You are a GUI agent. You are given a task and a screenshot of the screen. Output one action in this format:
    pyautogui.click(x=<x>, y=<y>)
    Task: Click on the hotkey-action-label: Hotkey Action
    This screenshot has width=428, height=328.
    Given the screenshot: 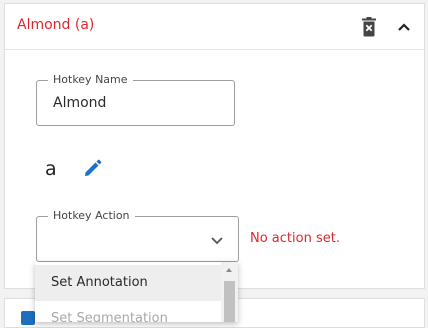 What is the action you would take?
    pyautogui.click(x=91, y=216)
    